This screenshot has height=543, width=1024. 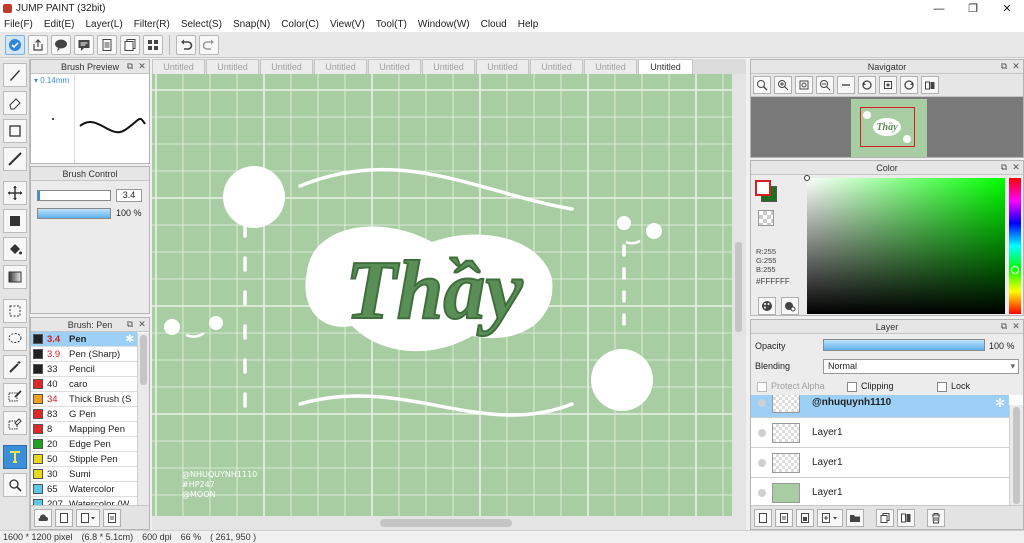 I want to click on zoom-reset-button, so click(x=846, y=85).